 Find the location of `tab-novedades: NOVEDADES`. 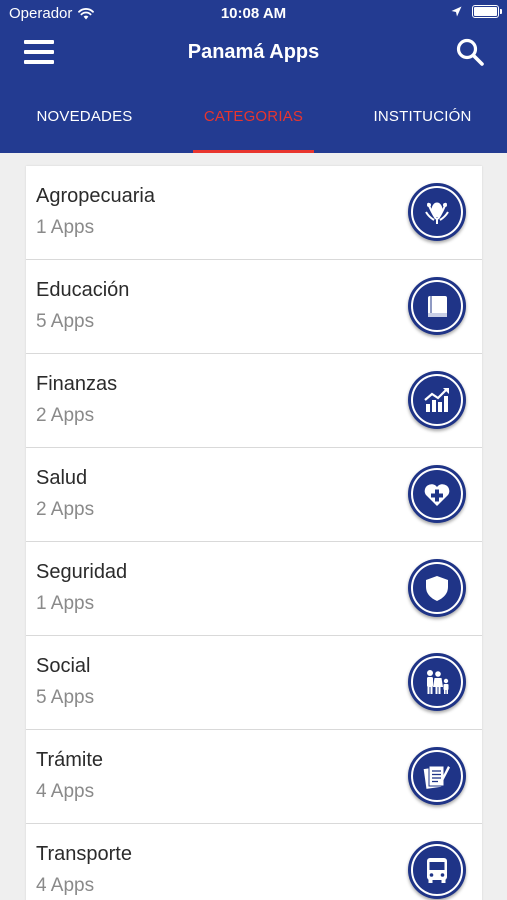

tab-novedades: NOVEDADES is located at coordinates (84, 124).